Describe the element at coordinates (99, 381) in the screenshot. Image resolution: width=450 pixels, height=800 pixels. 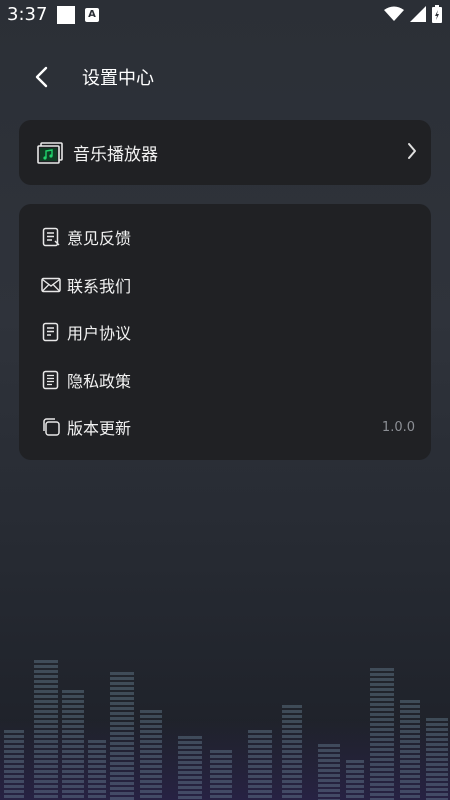
I see `list-item-label: 隐私政策` at that location.